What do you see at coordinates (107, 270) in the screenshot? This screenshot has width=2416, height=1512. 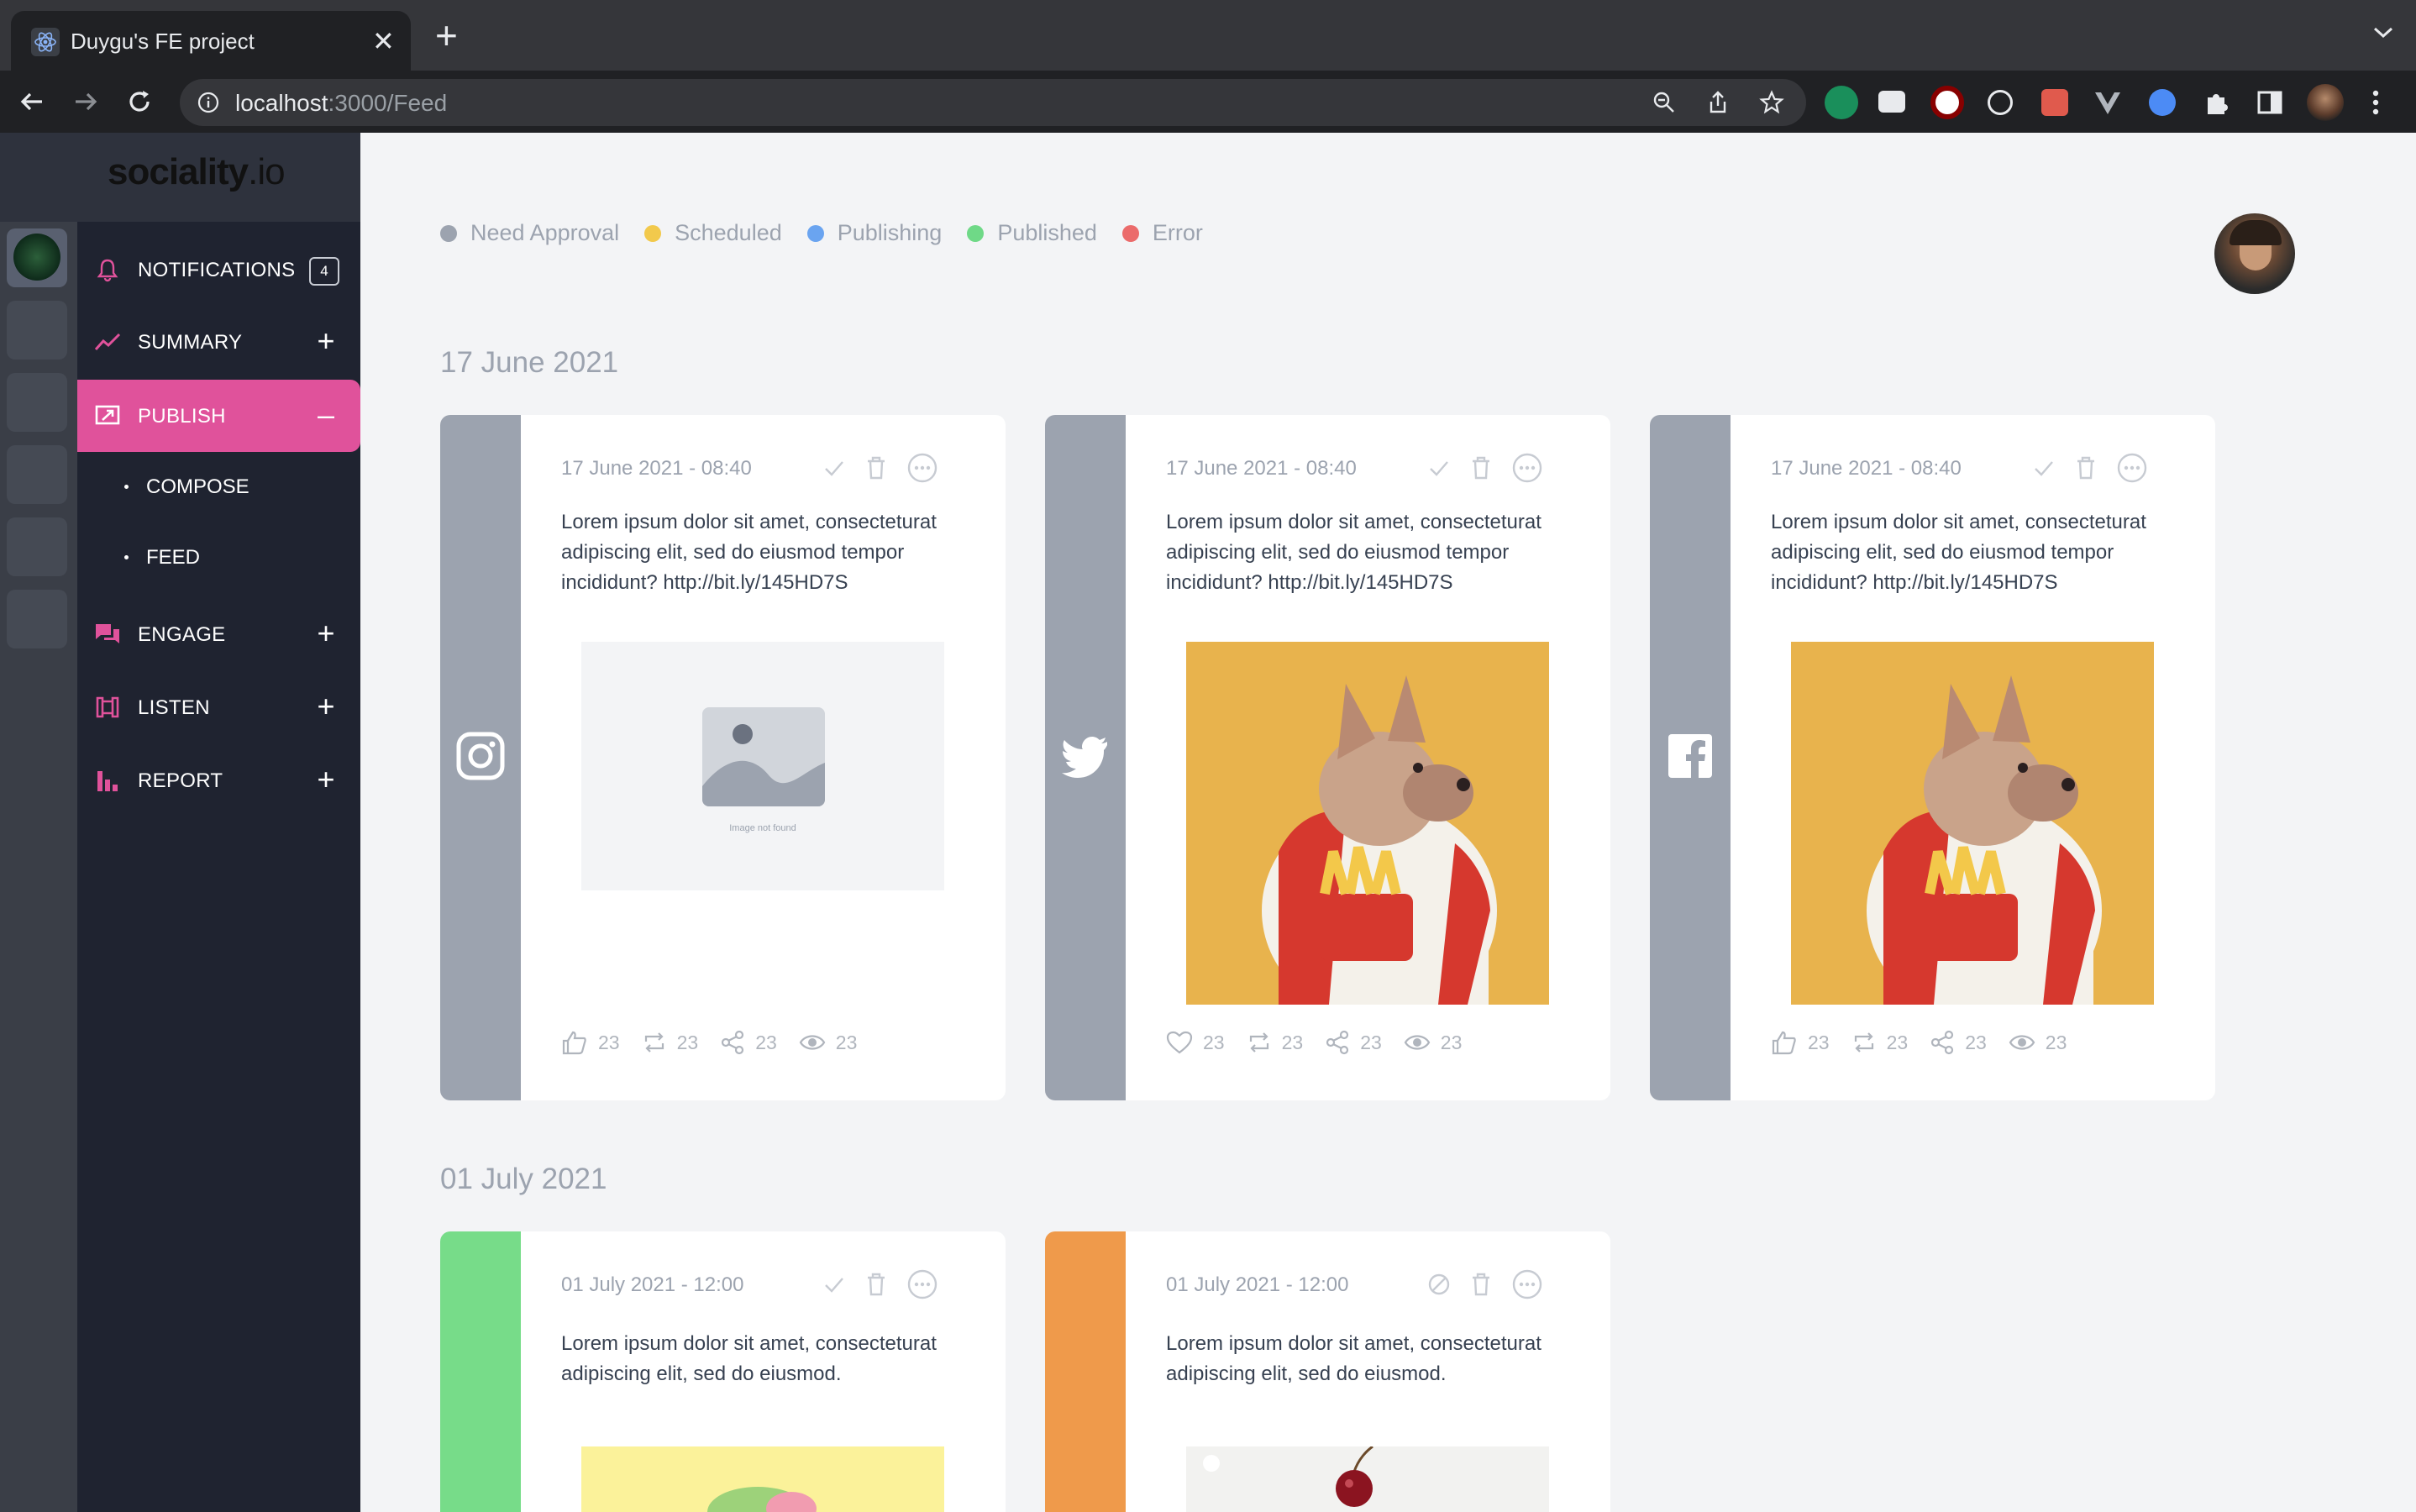 I see `bell-icon` at bounding box center [107, 270].